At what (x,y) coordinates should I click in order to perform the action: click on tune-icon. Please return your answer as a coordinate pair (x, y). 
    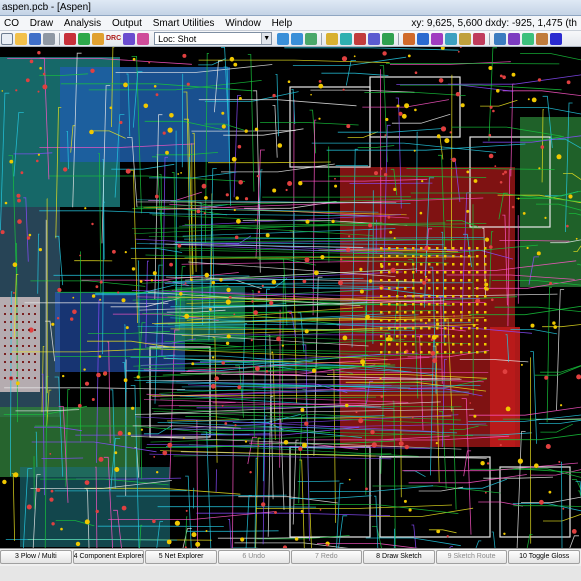
    Looking at the image, I should click on (465, 38).